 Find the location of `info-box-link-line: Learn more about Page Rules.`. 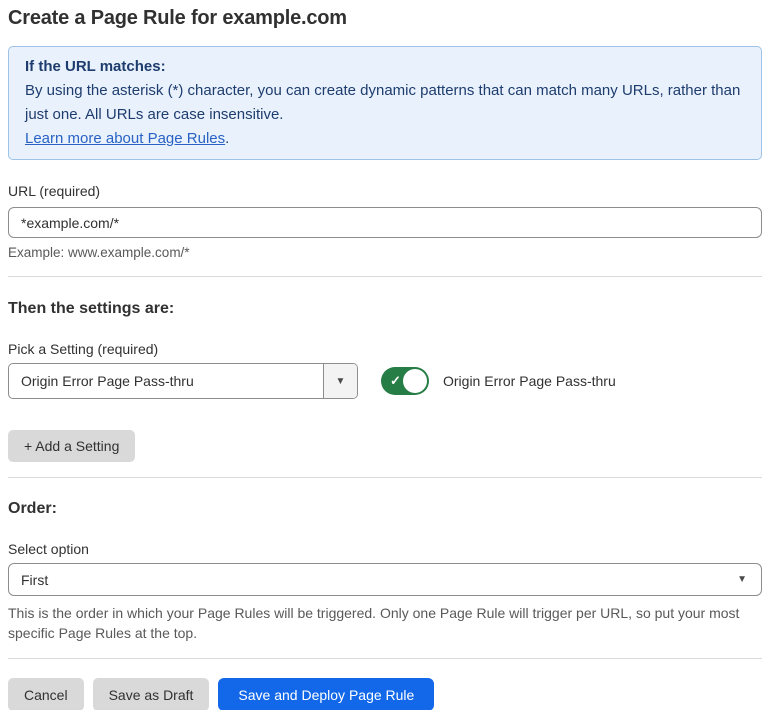

info-box-link-line: Learn more about Page Rules. is located at coordinates (385, 139).